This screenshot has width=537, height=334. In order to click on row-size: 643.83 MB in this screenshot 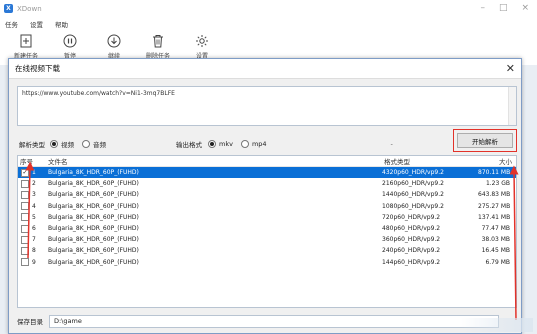, I will do `click(494, 195)`.